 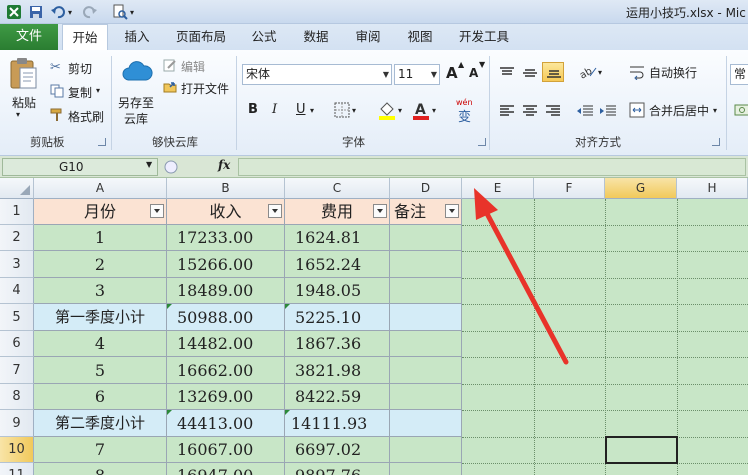 I want to click on align-center-icon, so click(x=530, y=111).